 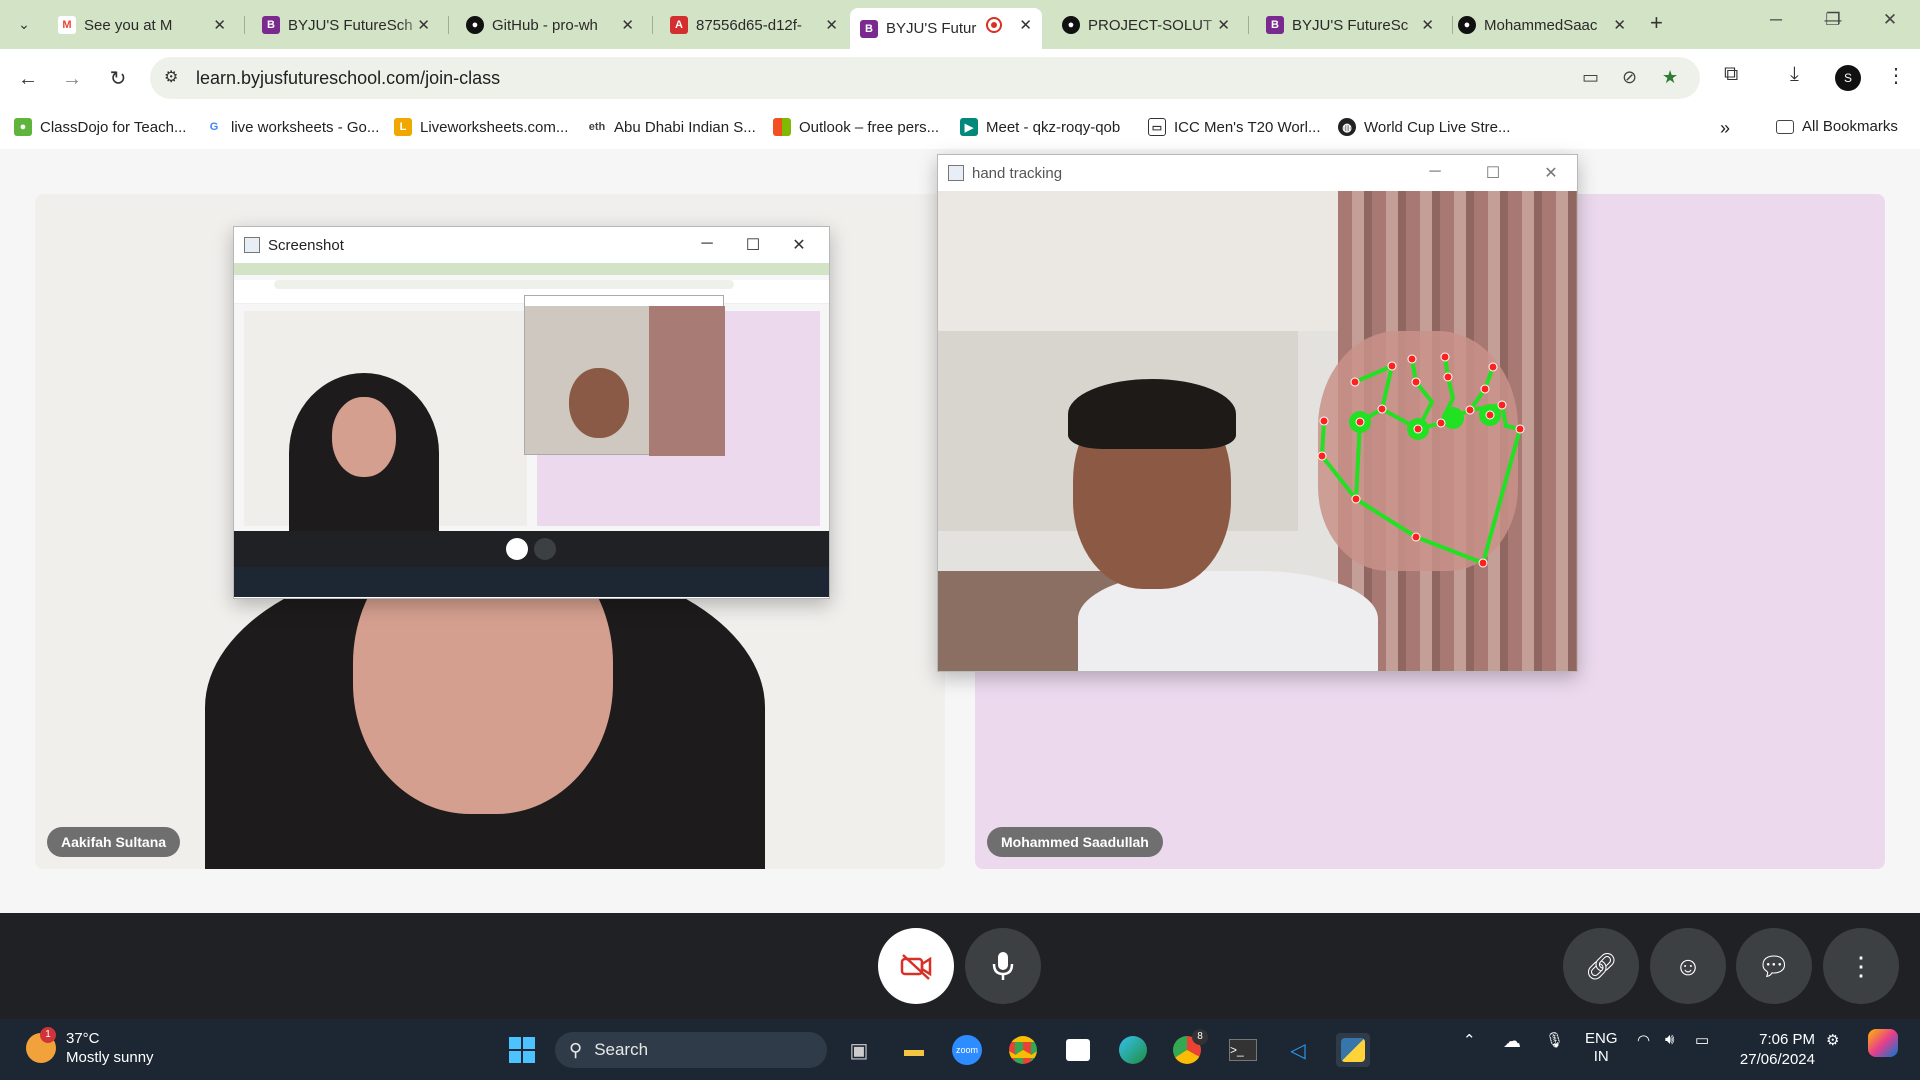 What do you see at coordinates (1003, 966) in the screenshot?
I see `microphone-button` at bounding box center [1003, 966].